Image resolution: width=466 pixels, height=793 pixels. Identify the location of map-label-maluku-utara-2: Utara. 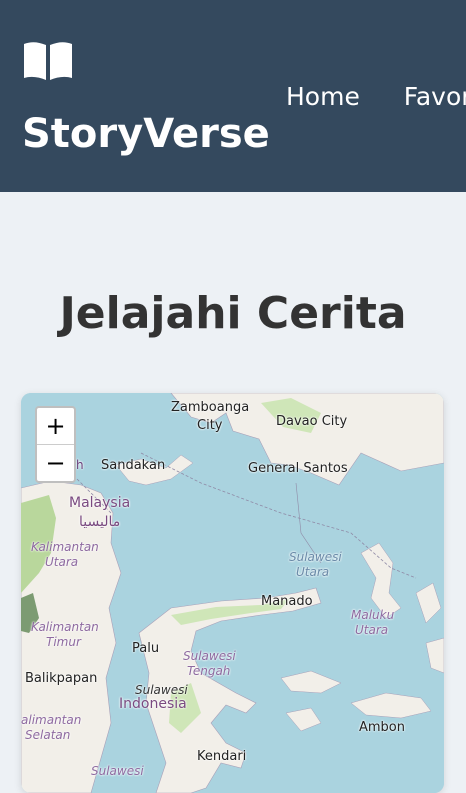
(372, 630).